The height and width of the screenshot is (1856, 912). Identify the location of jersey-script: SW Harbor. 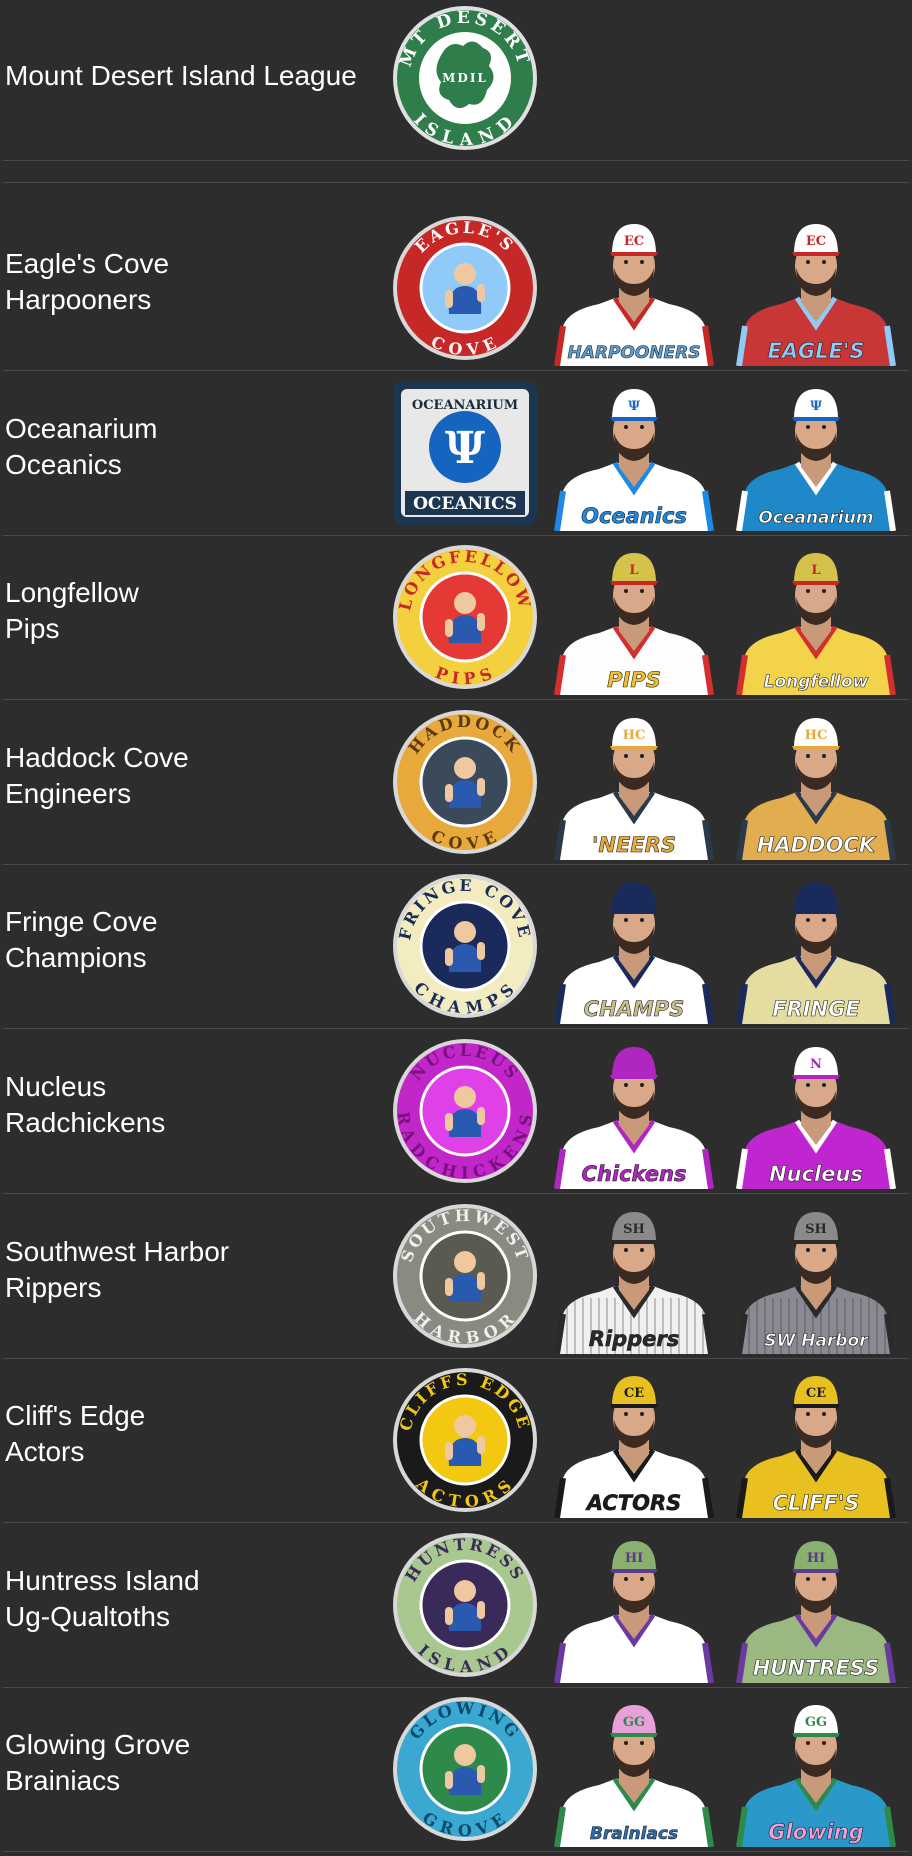
(816, 1341).